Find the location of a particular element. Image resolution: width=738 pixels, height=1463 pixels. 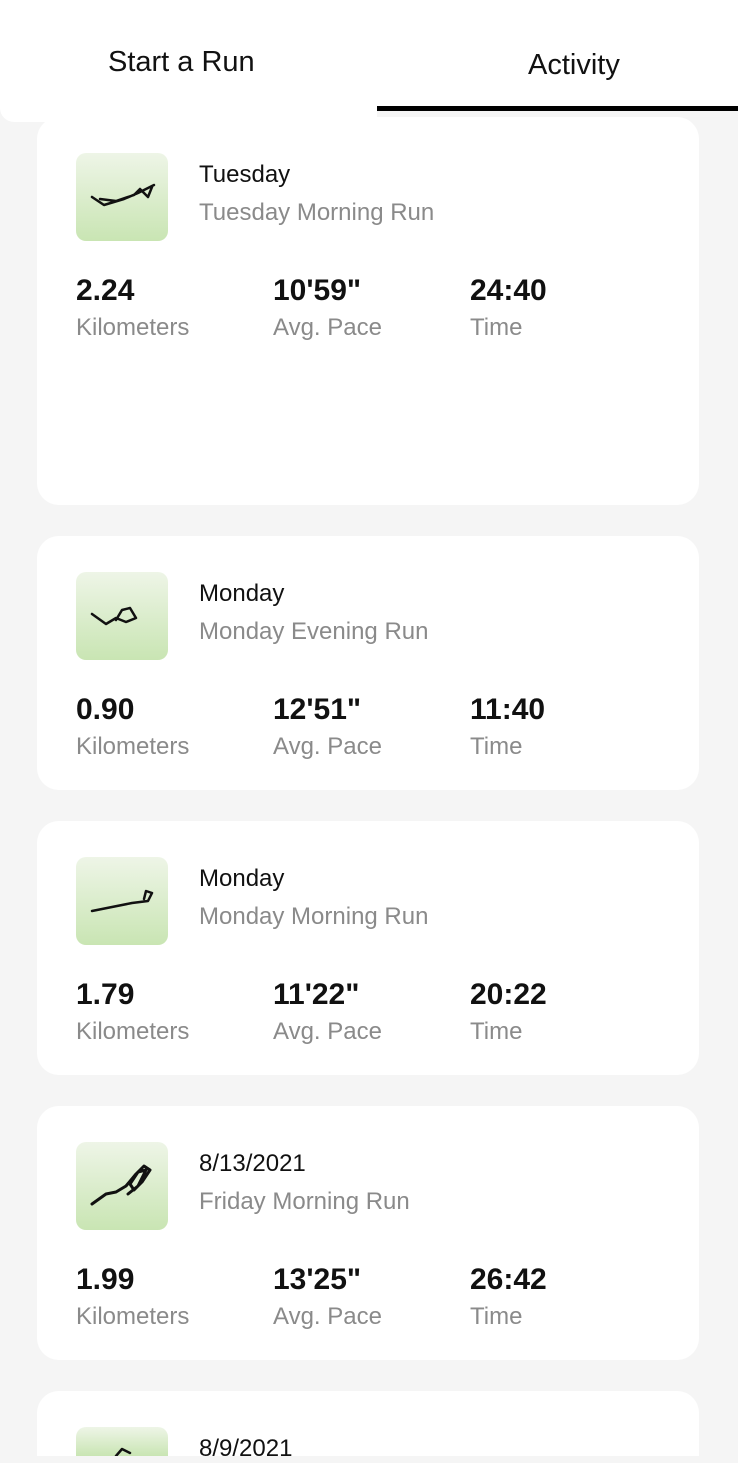

tab-activity: Activity is located at coordinates (557, 55).